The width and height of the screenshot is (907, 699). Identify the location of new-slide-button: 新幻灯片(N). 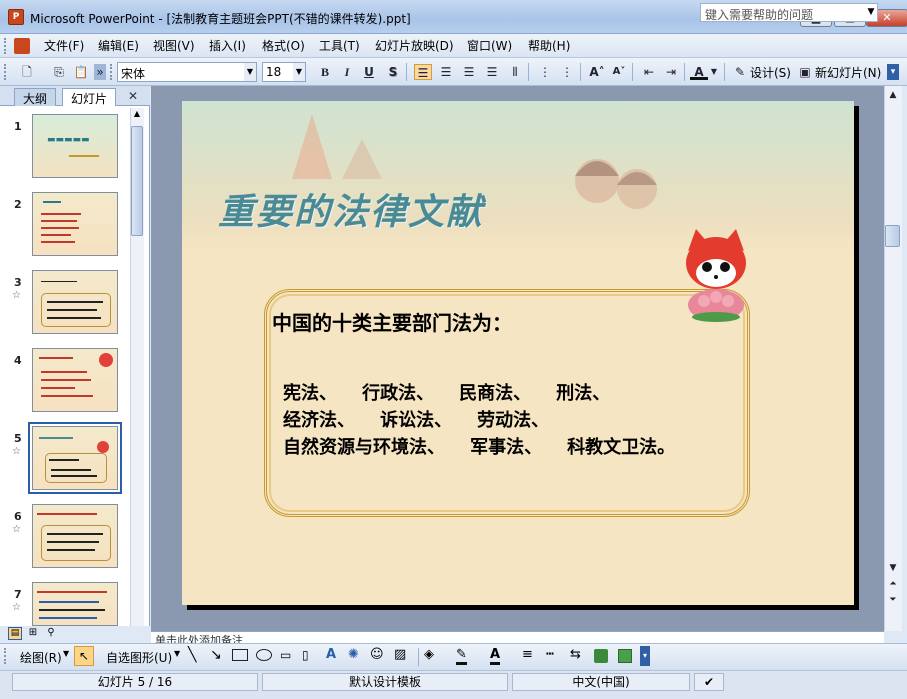
(848, 72).